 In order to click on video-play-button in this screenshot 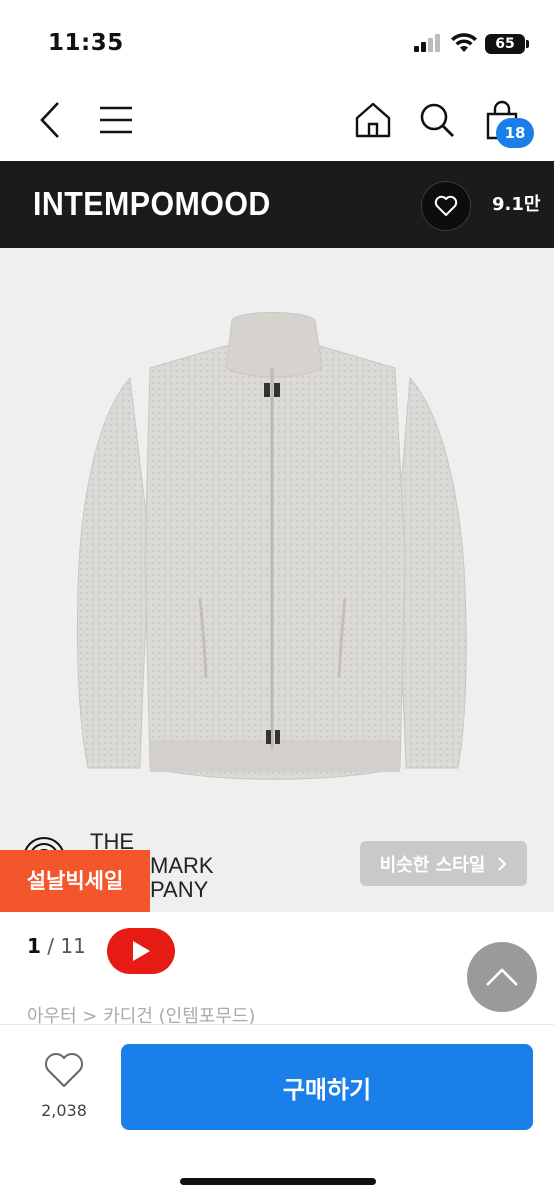, I will do `click(141, 951)`.